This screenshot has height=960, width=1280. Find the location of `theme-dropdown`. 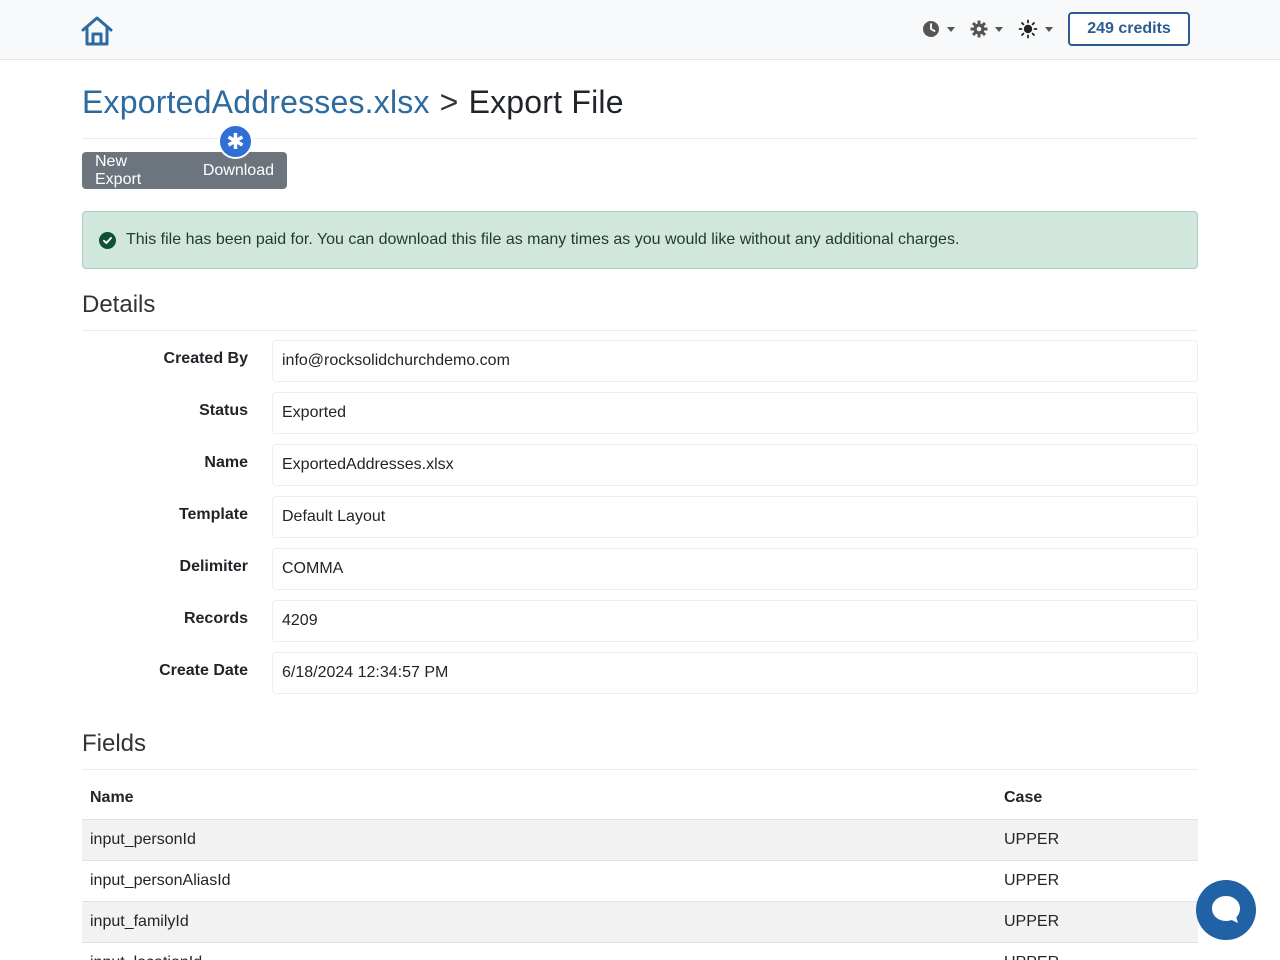

theme-dropdown is located at coordinates (1035, 29).